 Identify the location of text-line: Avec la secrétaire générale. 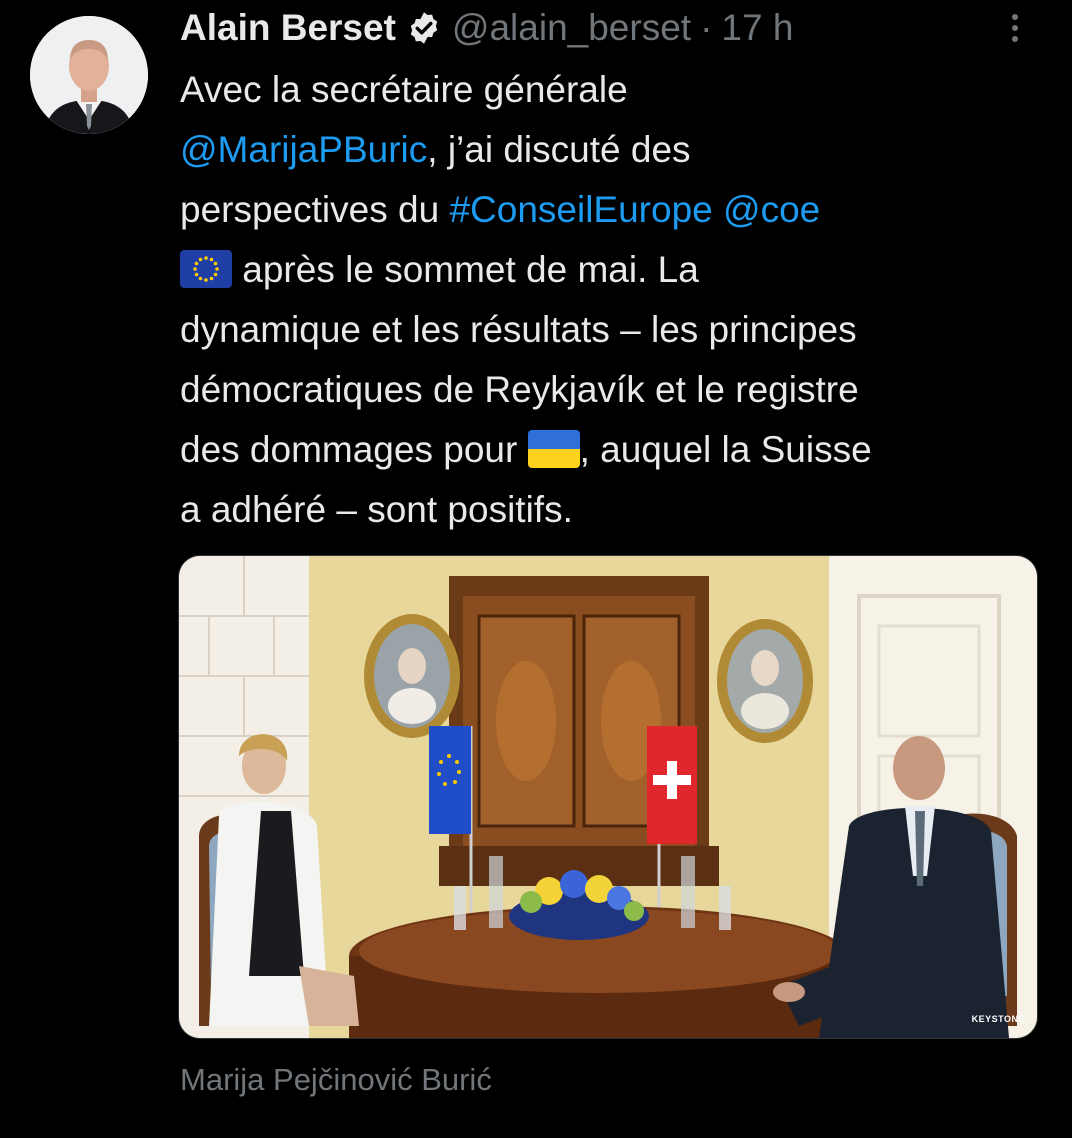
(615, 90).